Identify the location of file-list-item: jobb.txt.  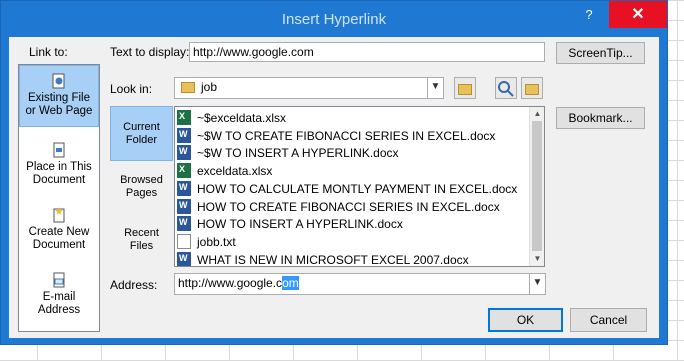
(206, 242).